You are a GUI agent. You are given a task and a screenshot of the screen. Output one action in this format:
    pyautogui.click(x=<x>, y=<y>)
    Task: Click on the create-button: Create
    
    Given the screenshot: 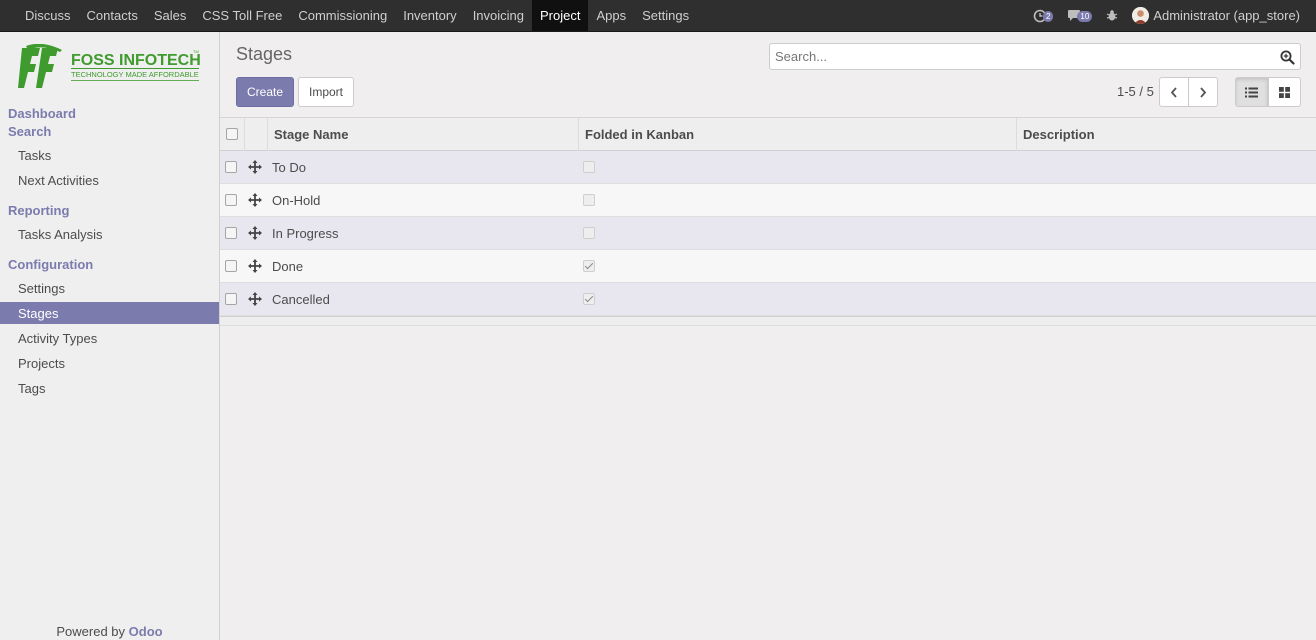 What is the action you would take?
    pyautogui.click(x=265, y=92)
    